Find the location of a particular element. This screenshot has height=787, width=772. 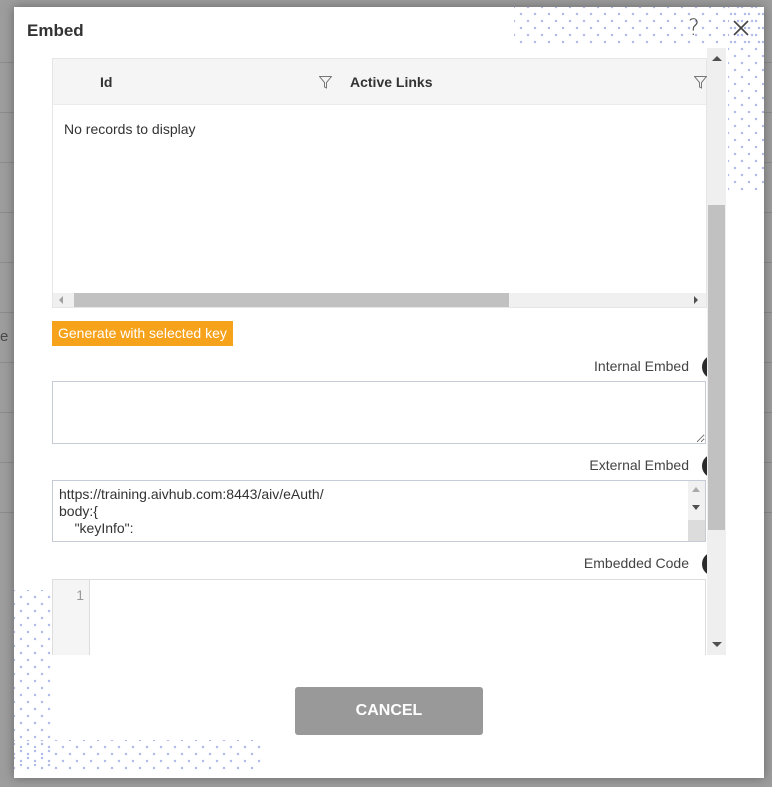

resize-handle is located at coordinates (696, 530).